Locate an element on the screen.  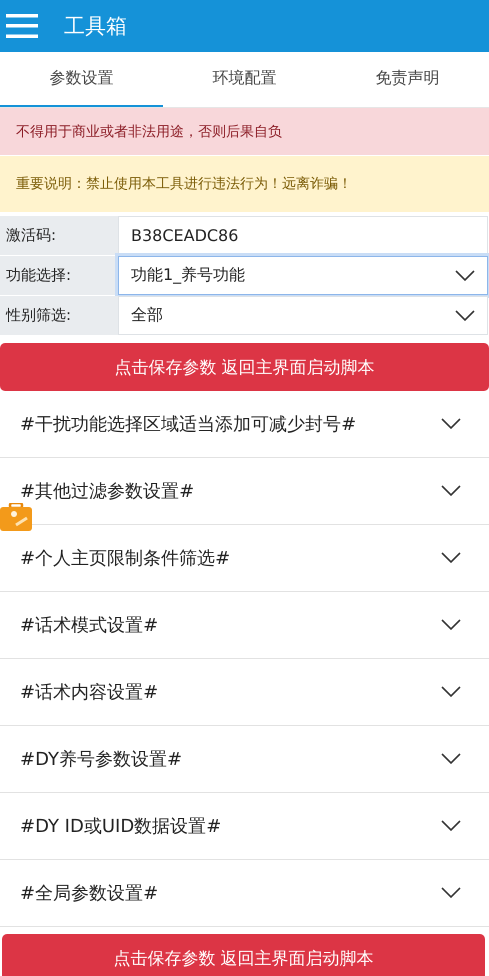
select-field: 全部 is located at coordinates (303, 315).